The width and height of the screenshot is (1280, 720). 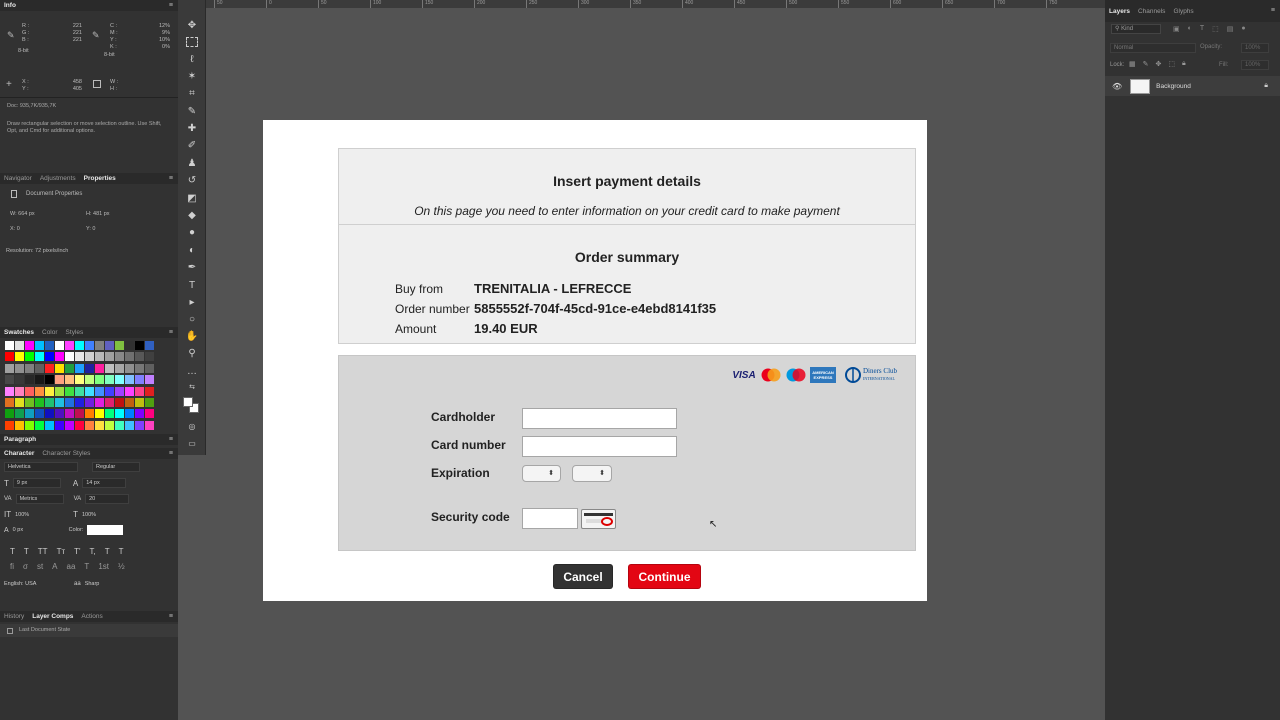 I want to click on foreground-color-swatch, so click(x=188, y=402).